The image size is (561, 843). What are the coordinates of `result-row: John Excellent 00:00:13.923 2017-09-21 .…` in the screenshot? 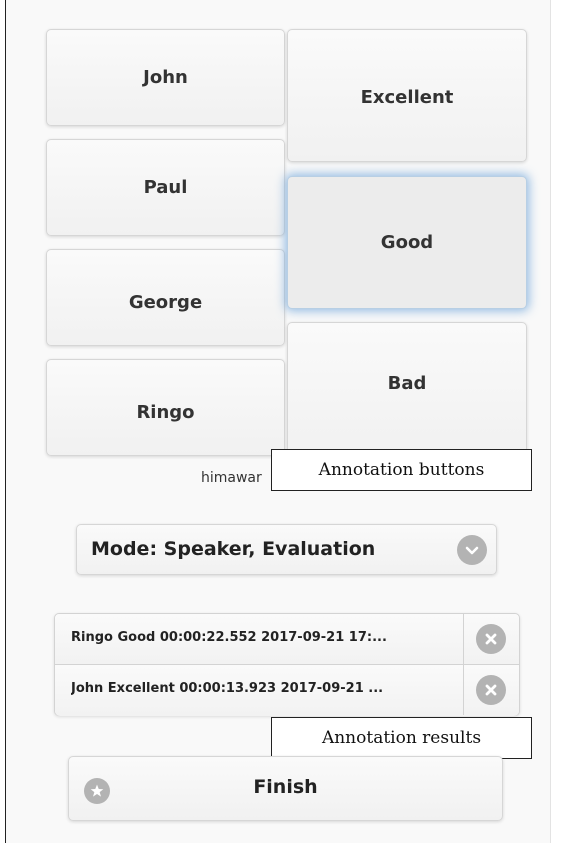 It's located at (287, 690).